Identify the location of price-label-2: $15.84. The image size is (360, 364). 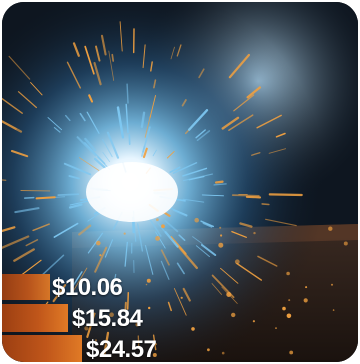
(107, 318).